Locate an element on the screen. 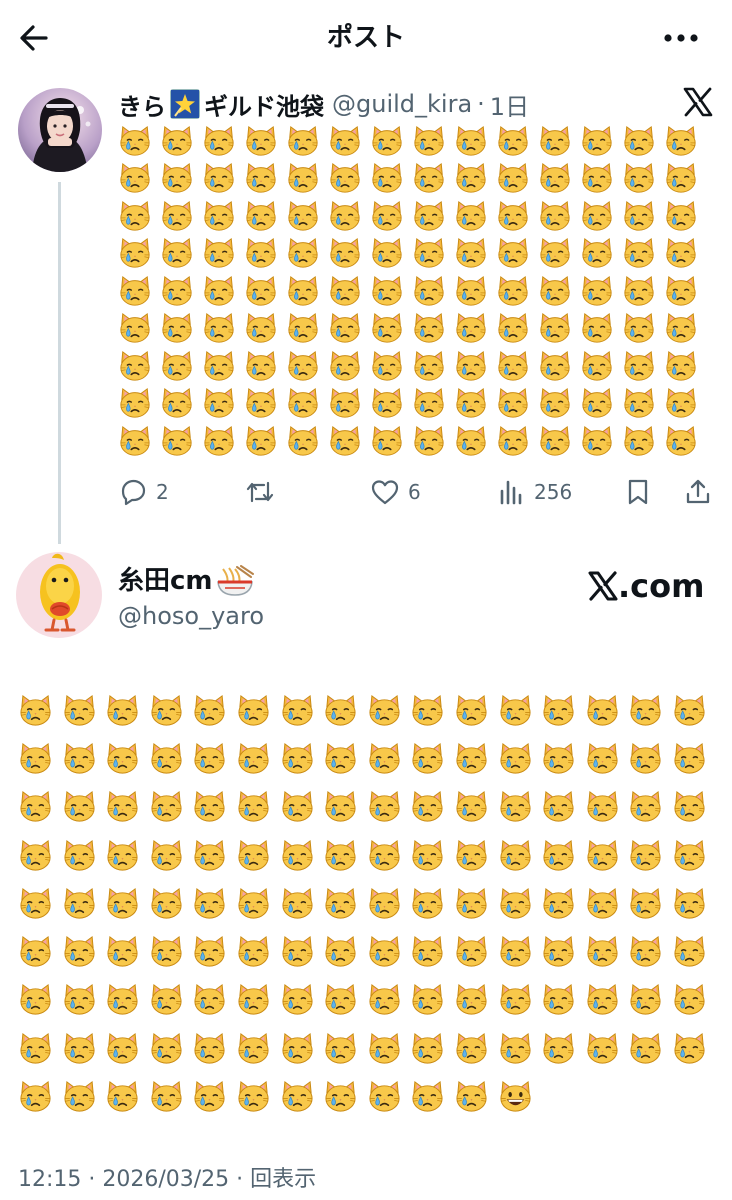 This screenshot has width=732, height=1200. bookmark-button is located at coordinates (638, 492).